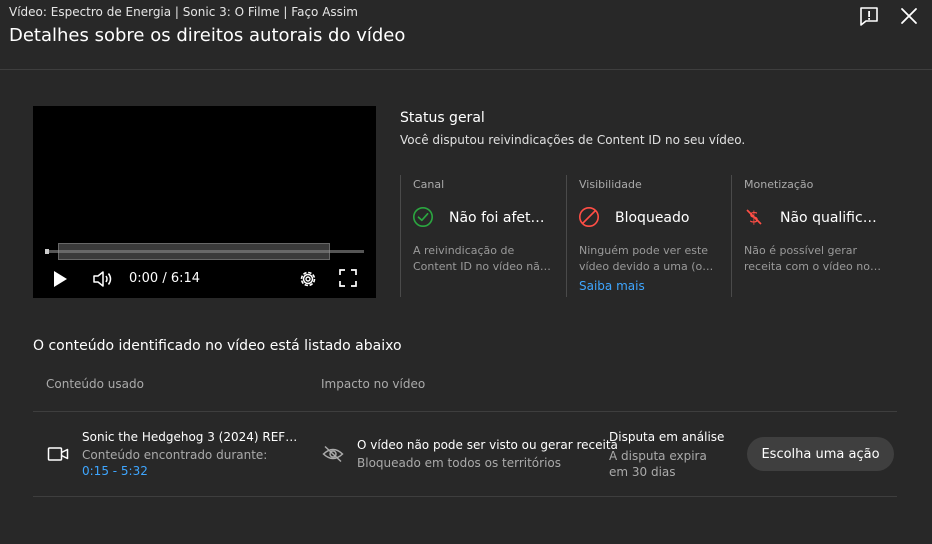 This screenshot has height=544, width=932. What do you see at coordinates (115, 471) in the screenshot?
I see `content-time-range-link: 0:15 - 5:32` at bounding box center [115, 471].